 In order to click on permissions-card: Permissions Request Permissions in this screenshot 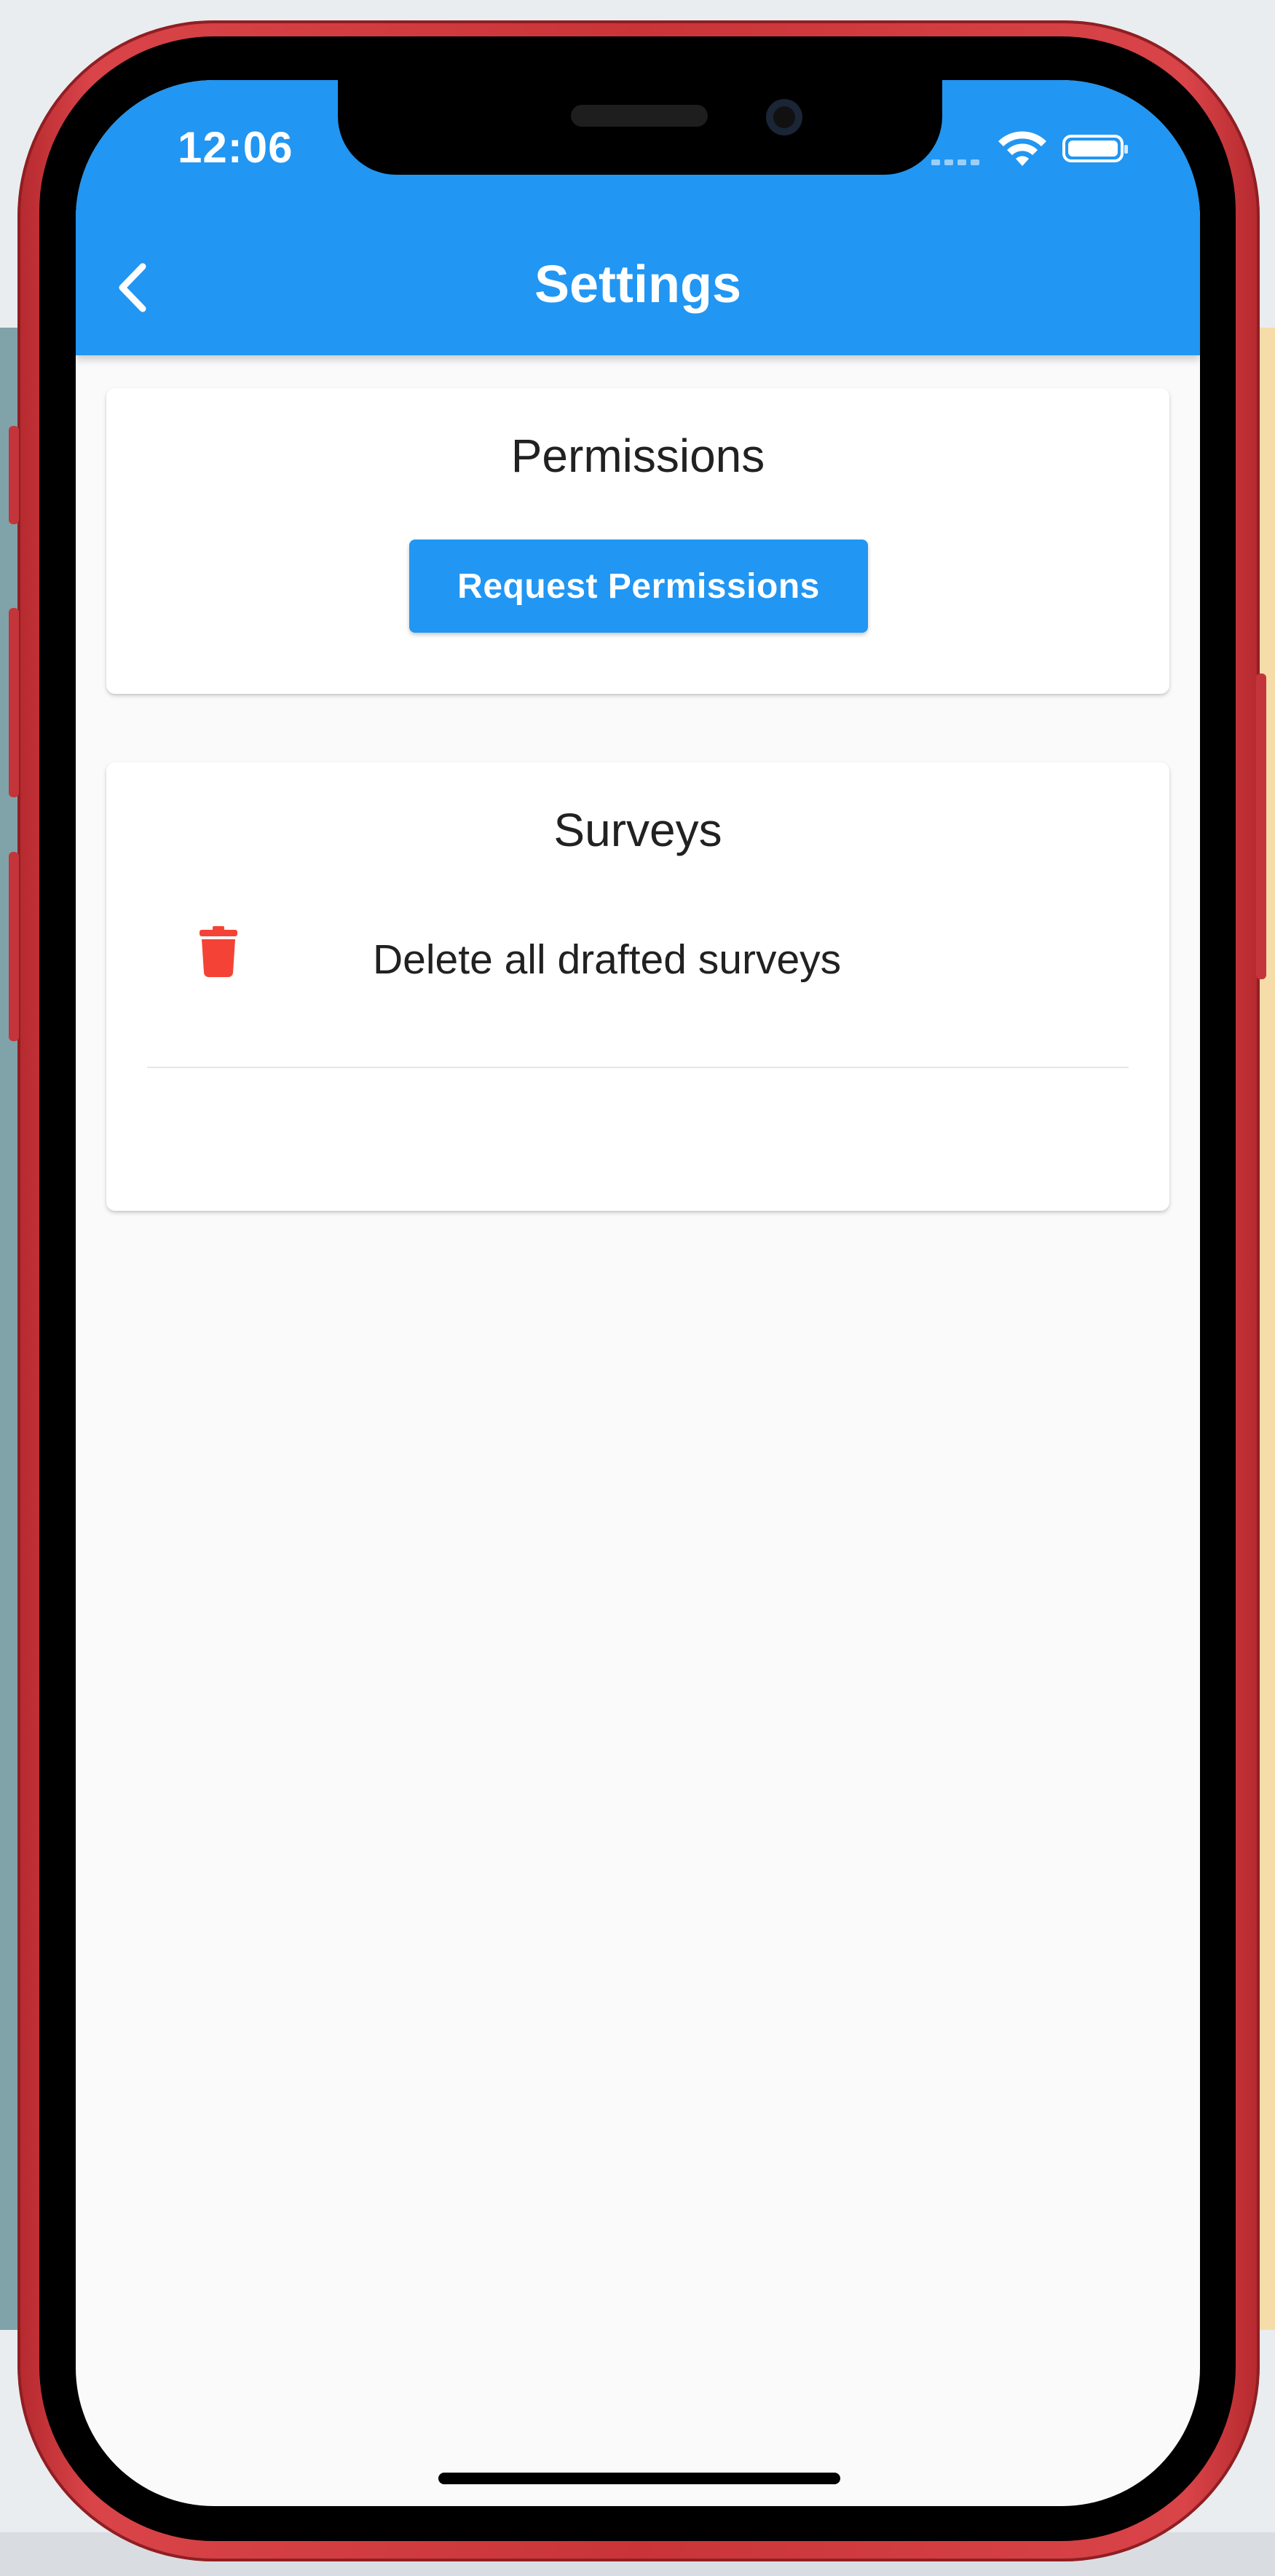, I will do `click(637, 541)`.